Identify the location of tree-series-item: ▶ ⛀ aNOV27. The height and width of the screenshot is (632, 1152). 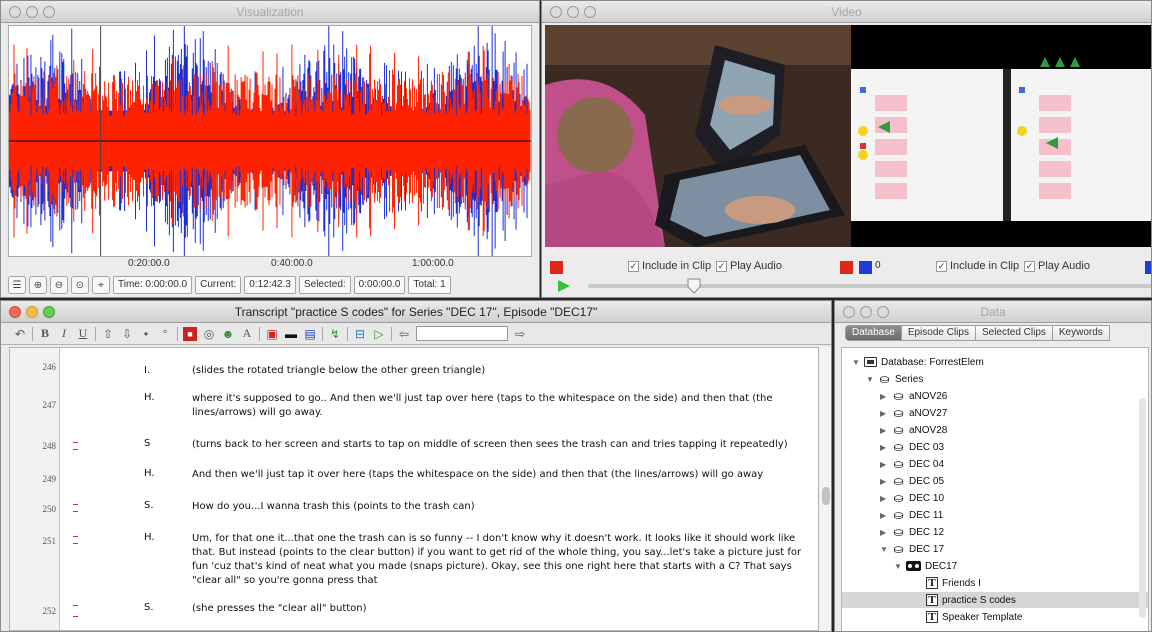
(913, 413).